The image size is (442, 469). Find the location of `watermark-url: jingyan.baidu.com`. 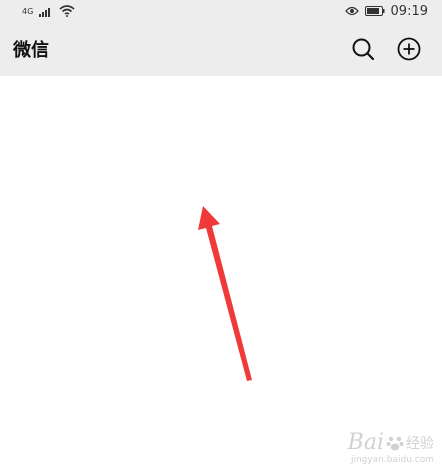

watermark-url: jingyan.baidu.com is located at coordinates (392, 460).